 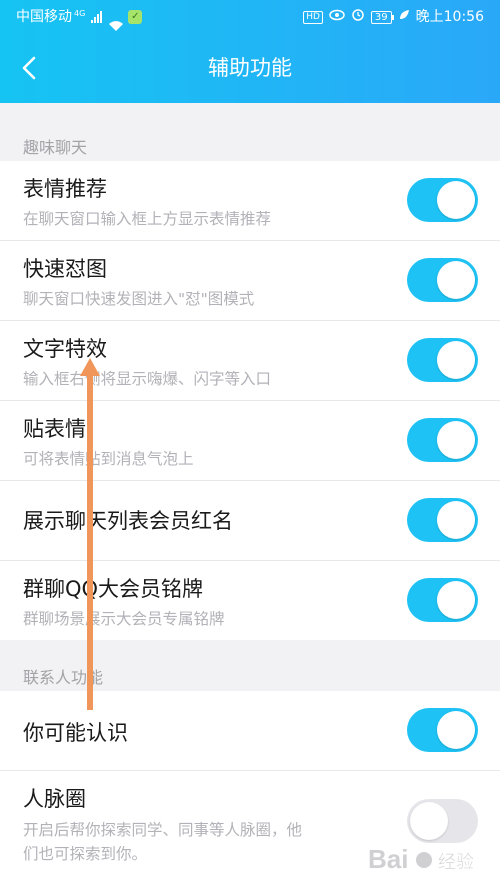 I want to click on setting-subtitle: 输入框右侧将显示嗨爆、闪字等入口, so click(x=147, y=379).